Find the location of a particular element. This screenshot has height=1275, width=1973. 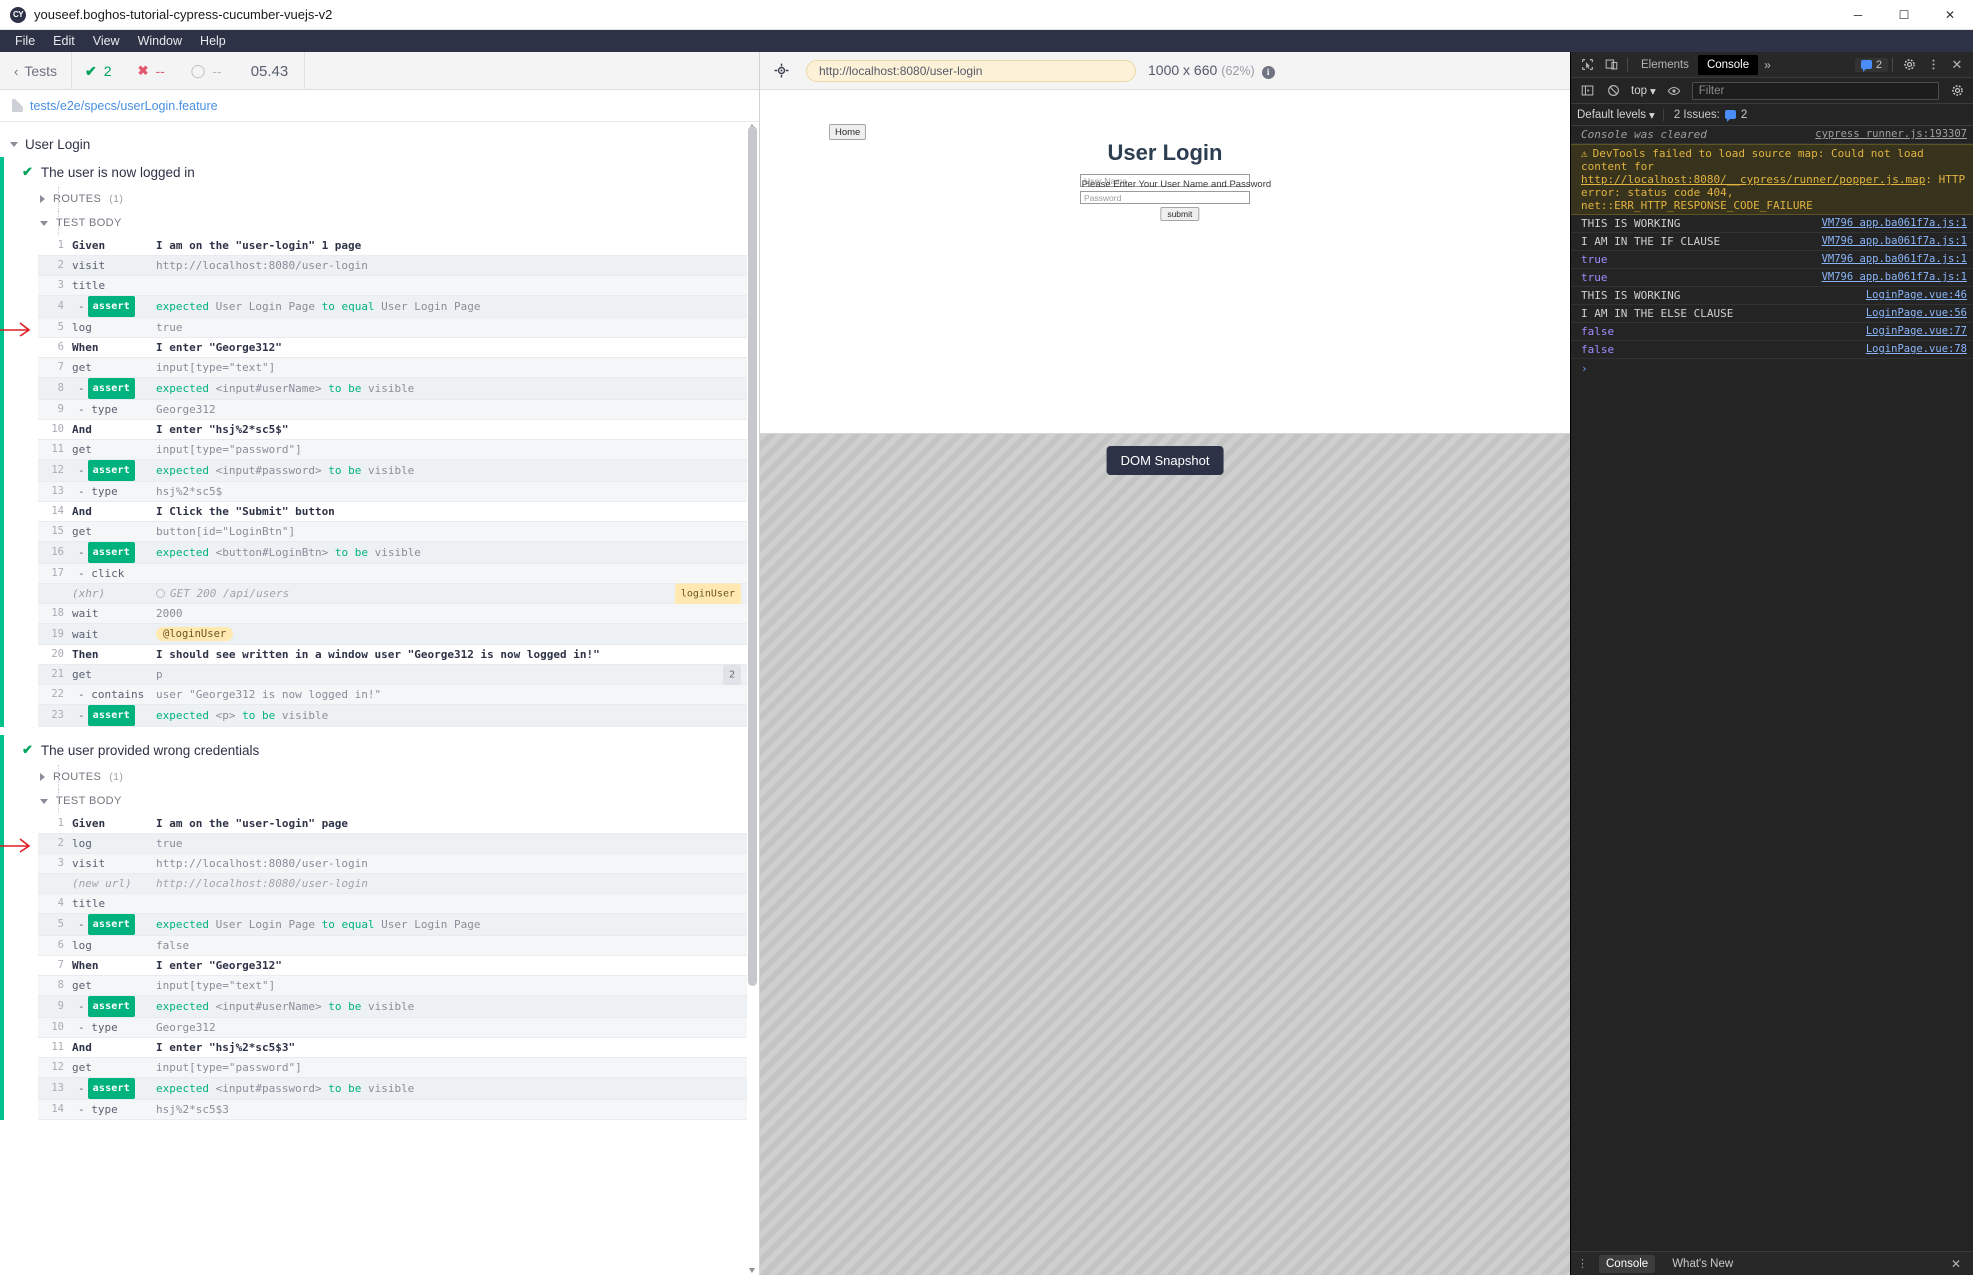

command-row: 18 wait 2000 is located at coordinates (392, 614).